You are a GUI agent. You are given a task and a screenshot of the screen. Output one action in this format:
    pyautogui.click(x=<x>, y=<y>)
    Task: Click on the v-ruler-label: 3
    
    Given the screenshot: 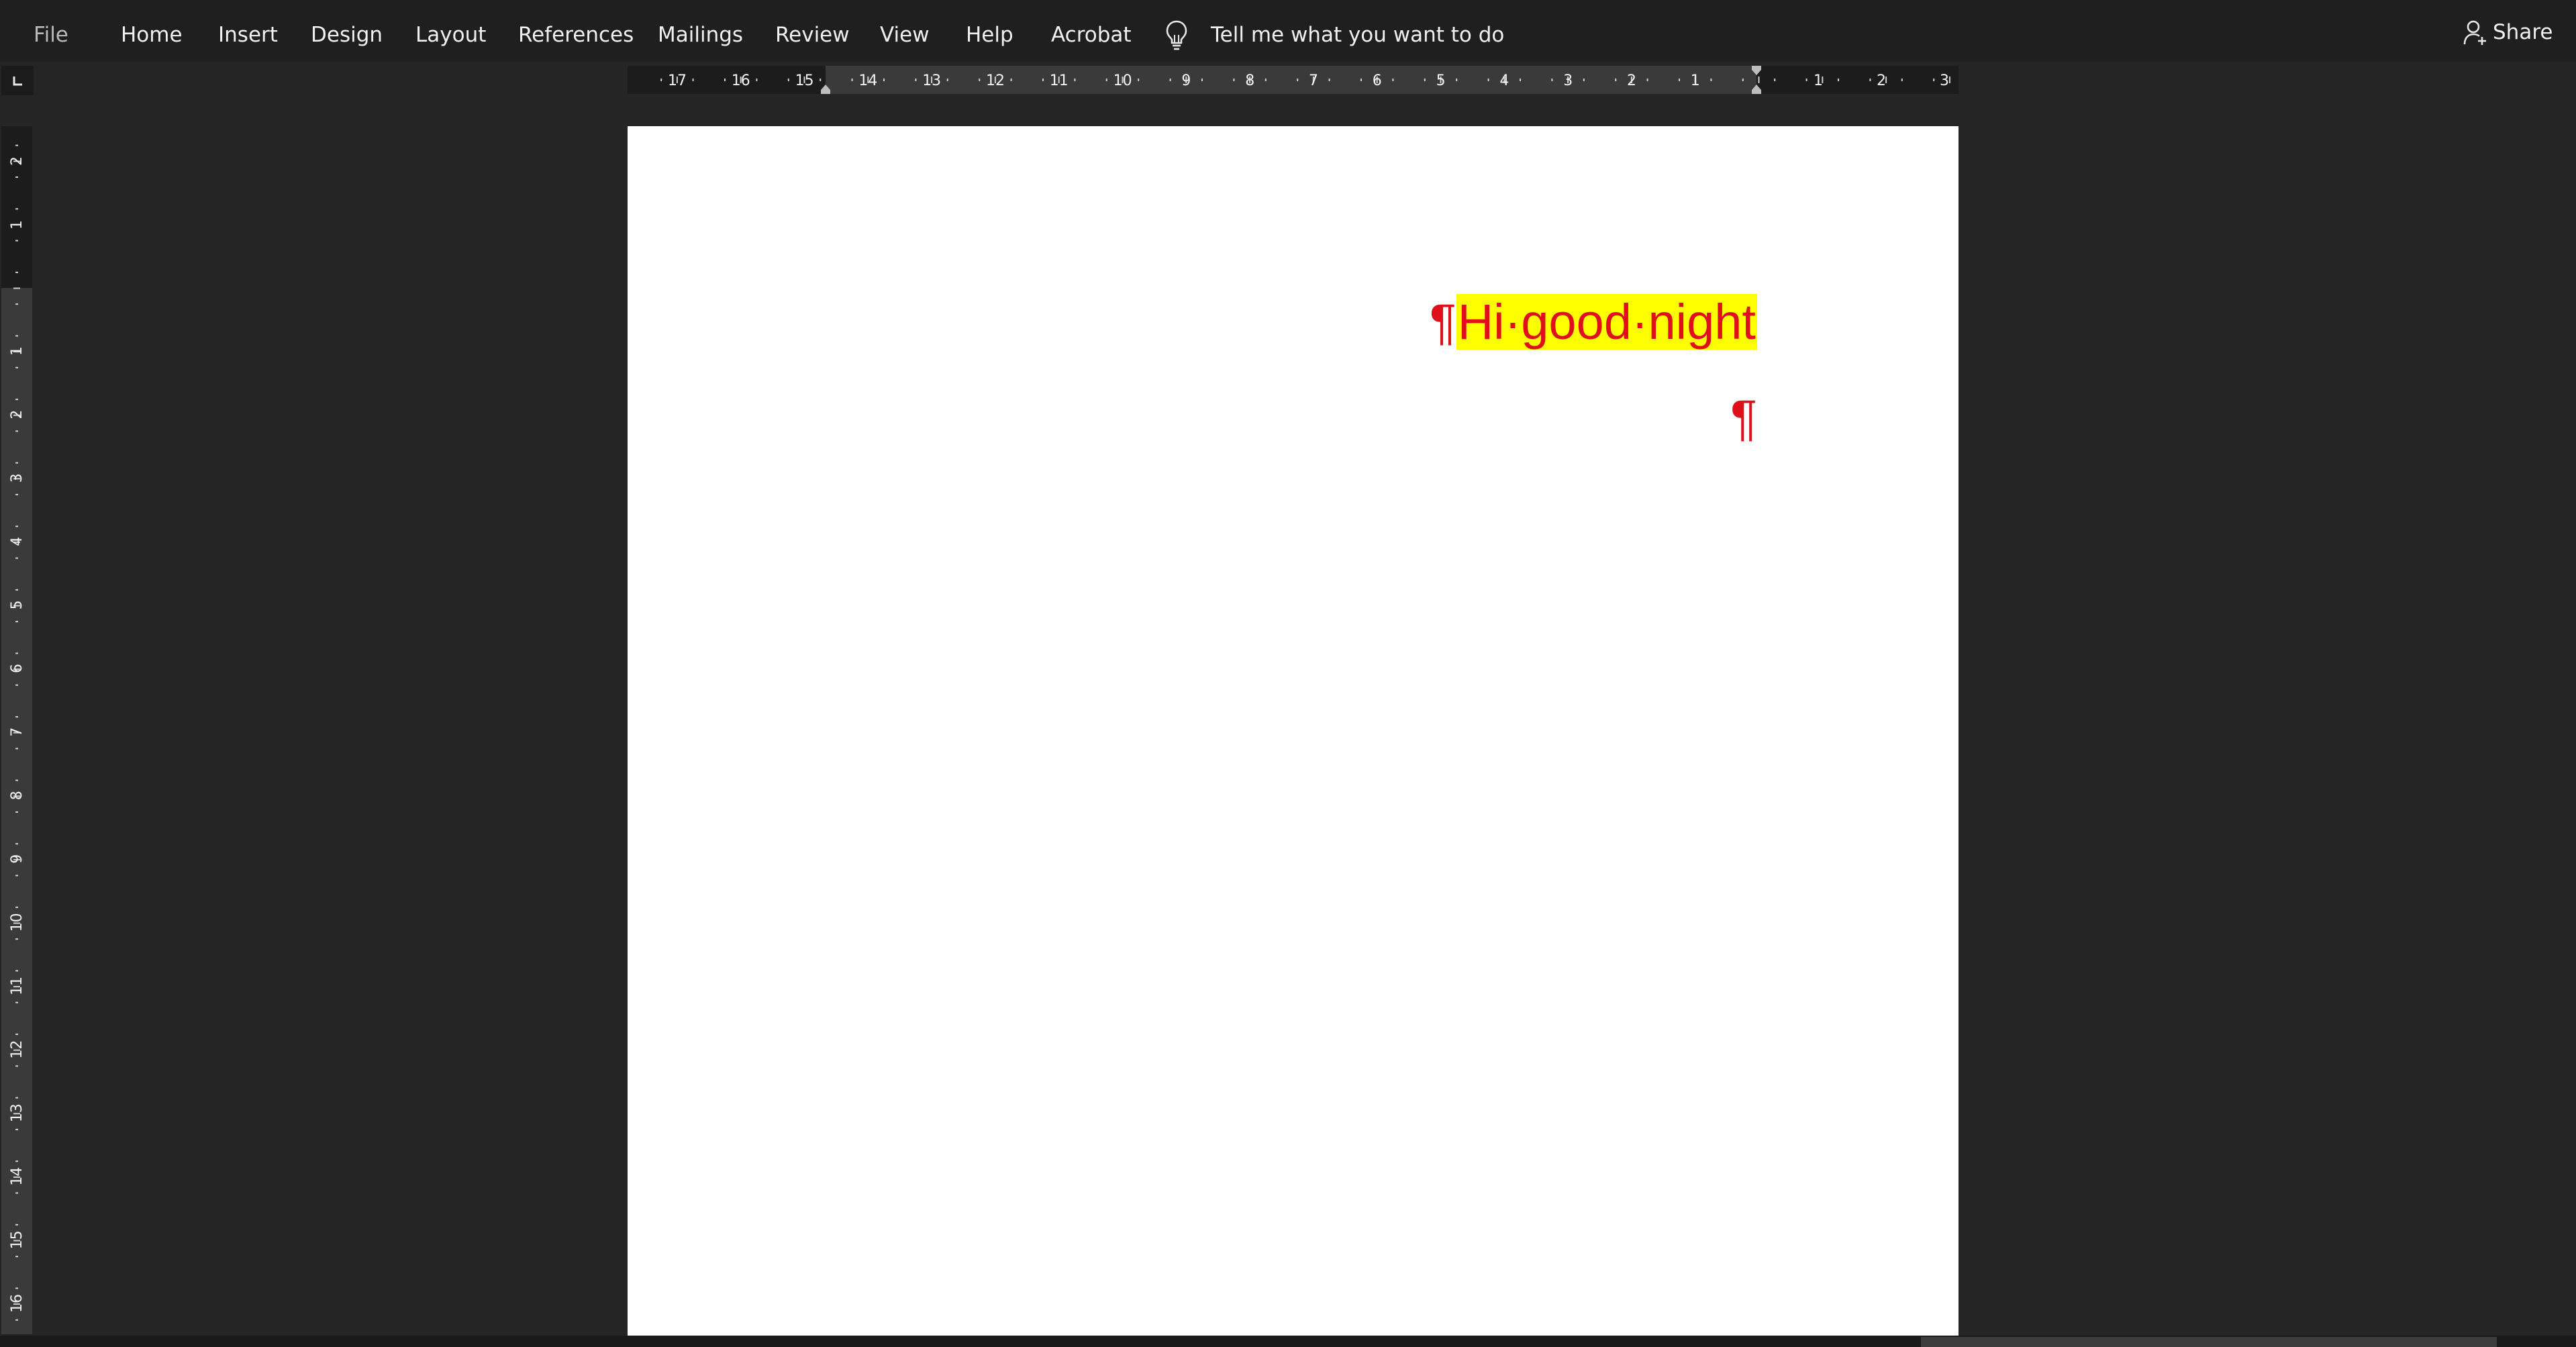 What is the action you would take?
    pyautogui.click(x=17, y=478)
    